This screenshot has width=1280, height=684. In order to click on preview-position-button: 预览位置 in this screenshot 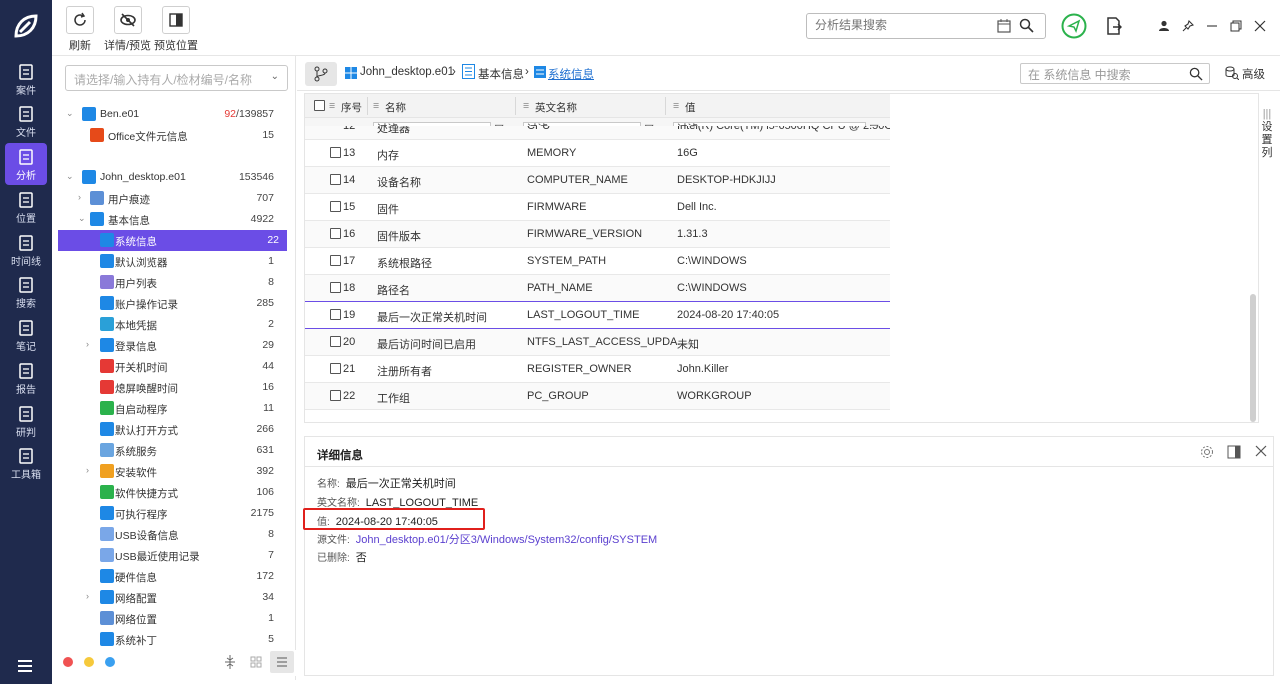, I will do `click(176, 29)`.